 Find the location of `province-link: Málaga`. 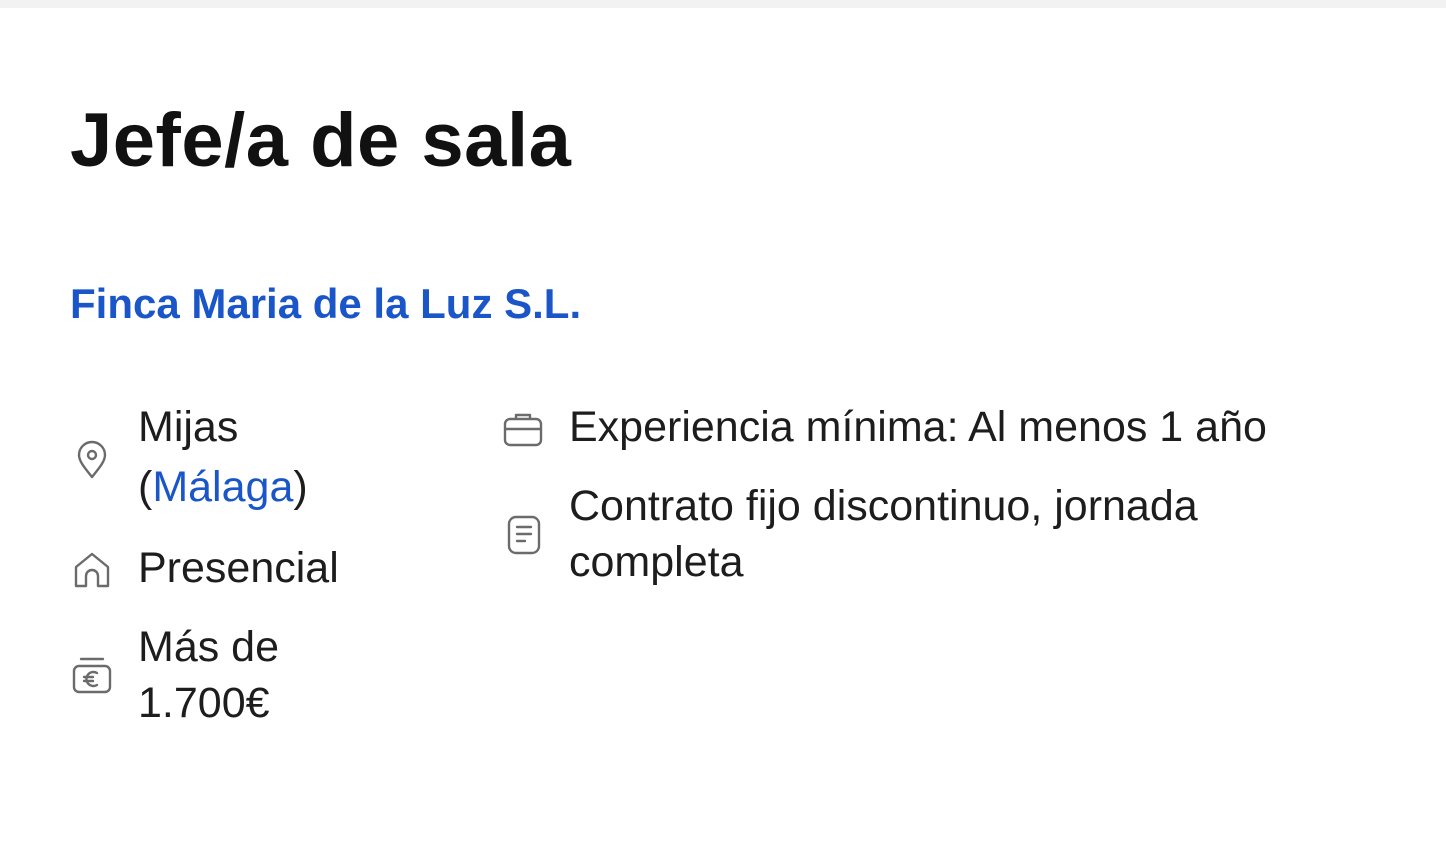

province-link: Málaga is located at coordinates (222, 487).